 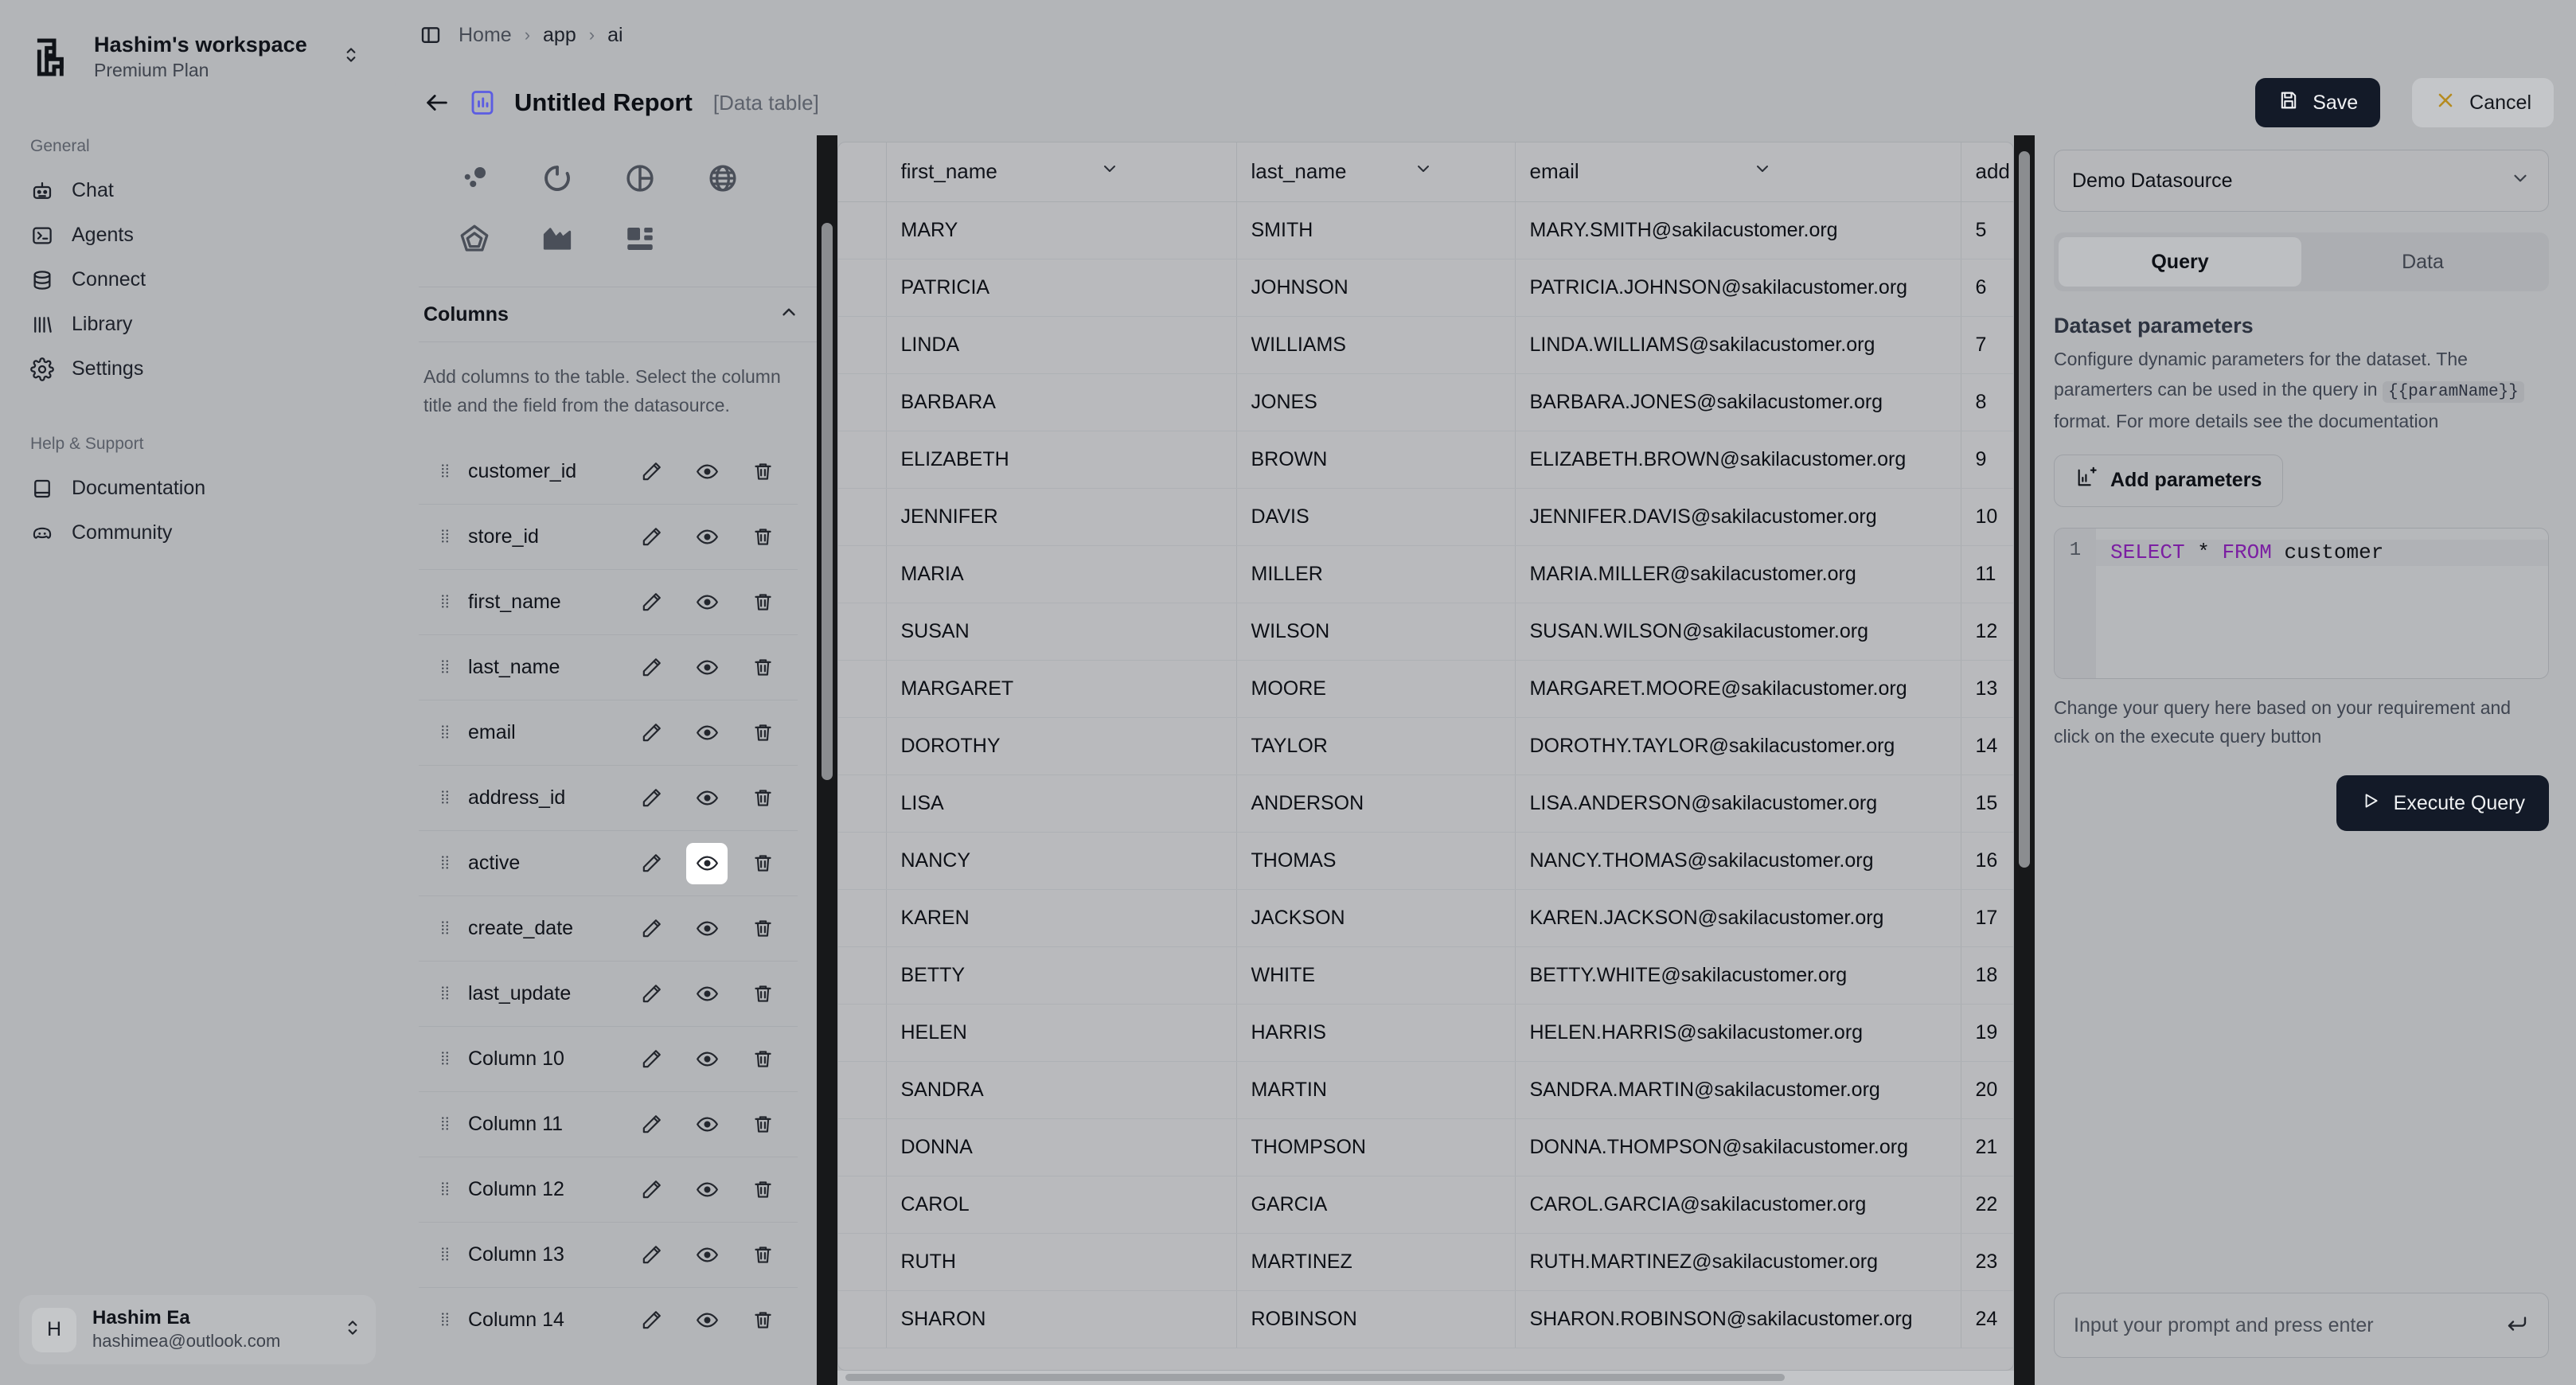 I want to click on table-col-header-last-name: last_name, so click(x=1376, y=172).